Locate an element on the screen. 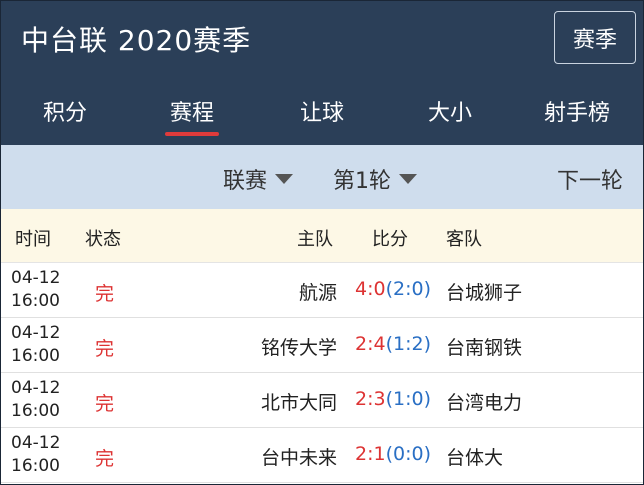 This screenshot has height=485, width=644. column-header-score: 比分 is located at coordinates (390, 239).